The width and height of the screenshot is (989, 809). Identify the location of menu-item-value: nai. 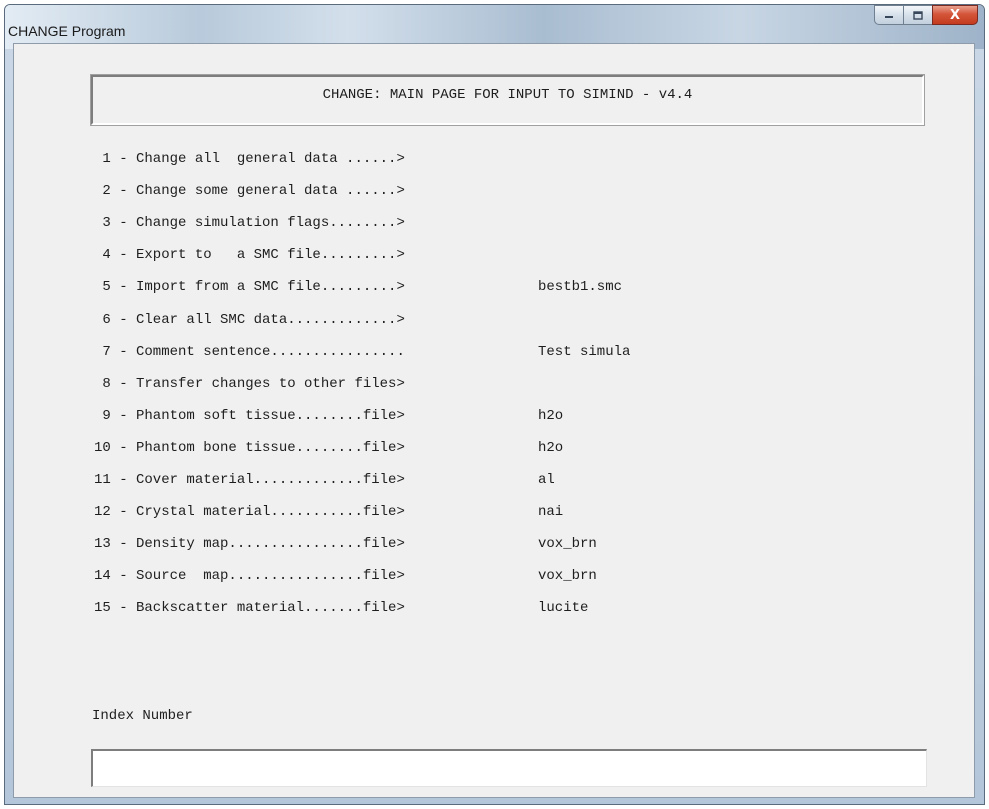
(551, 512).